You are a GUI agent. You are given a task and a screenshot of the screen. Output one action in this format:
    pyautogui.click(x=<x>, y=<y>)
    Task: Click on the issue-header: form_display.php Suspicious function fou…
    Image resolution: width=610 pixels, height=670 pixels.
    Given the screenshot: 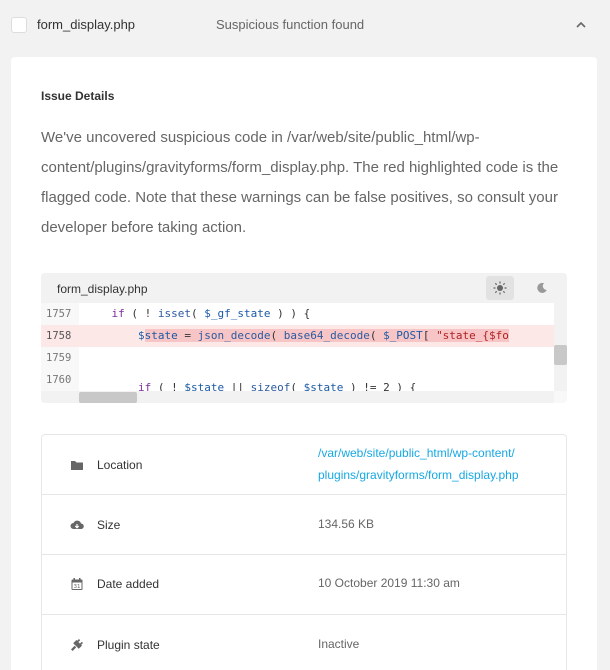 What is the action you would take?
    pyautogui.click(x=305, y=26)
    